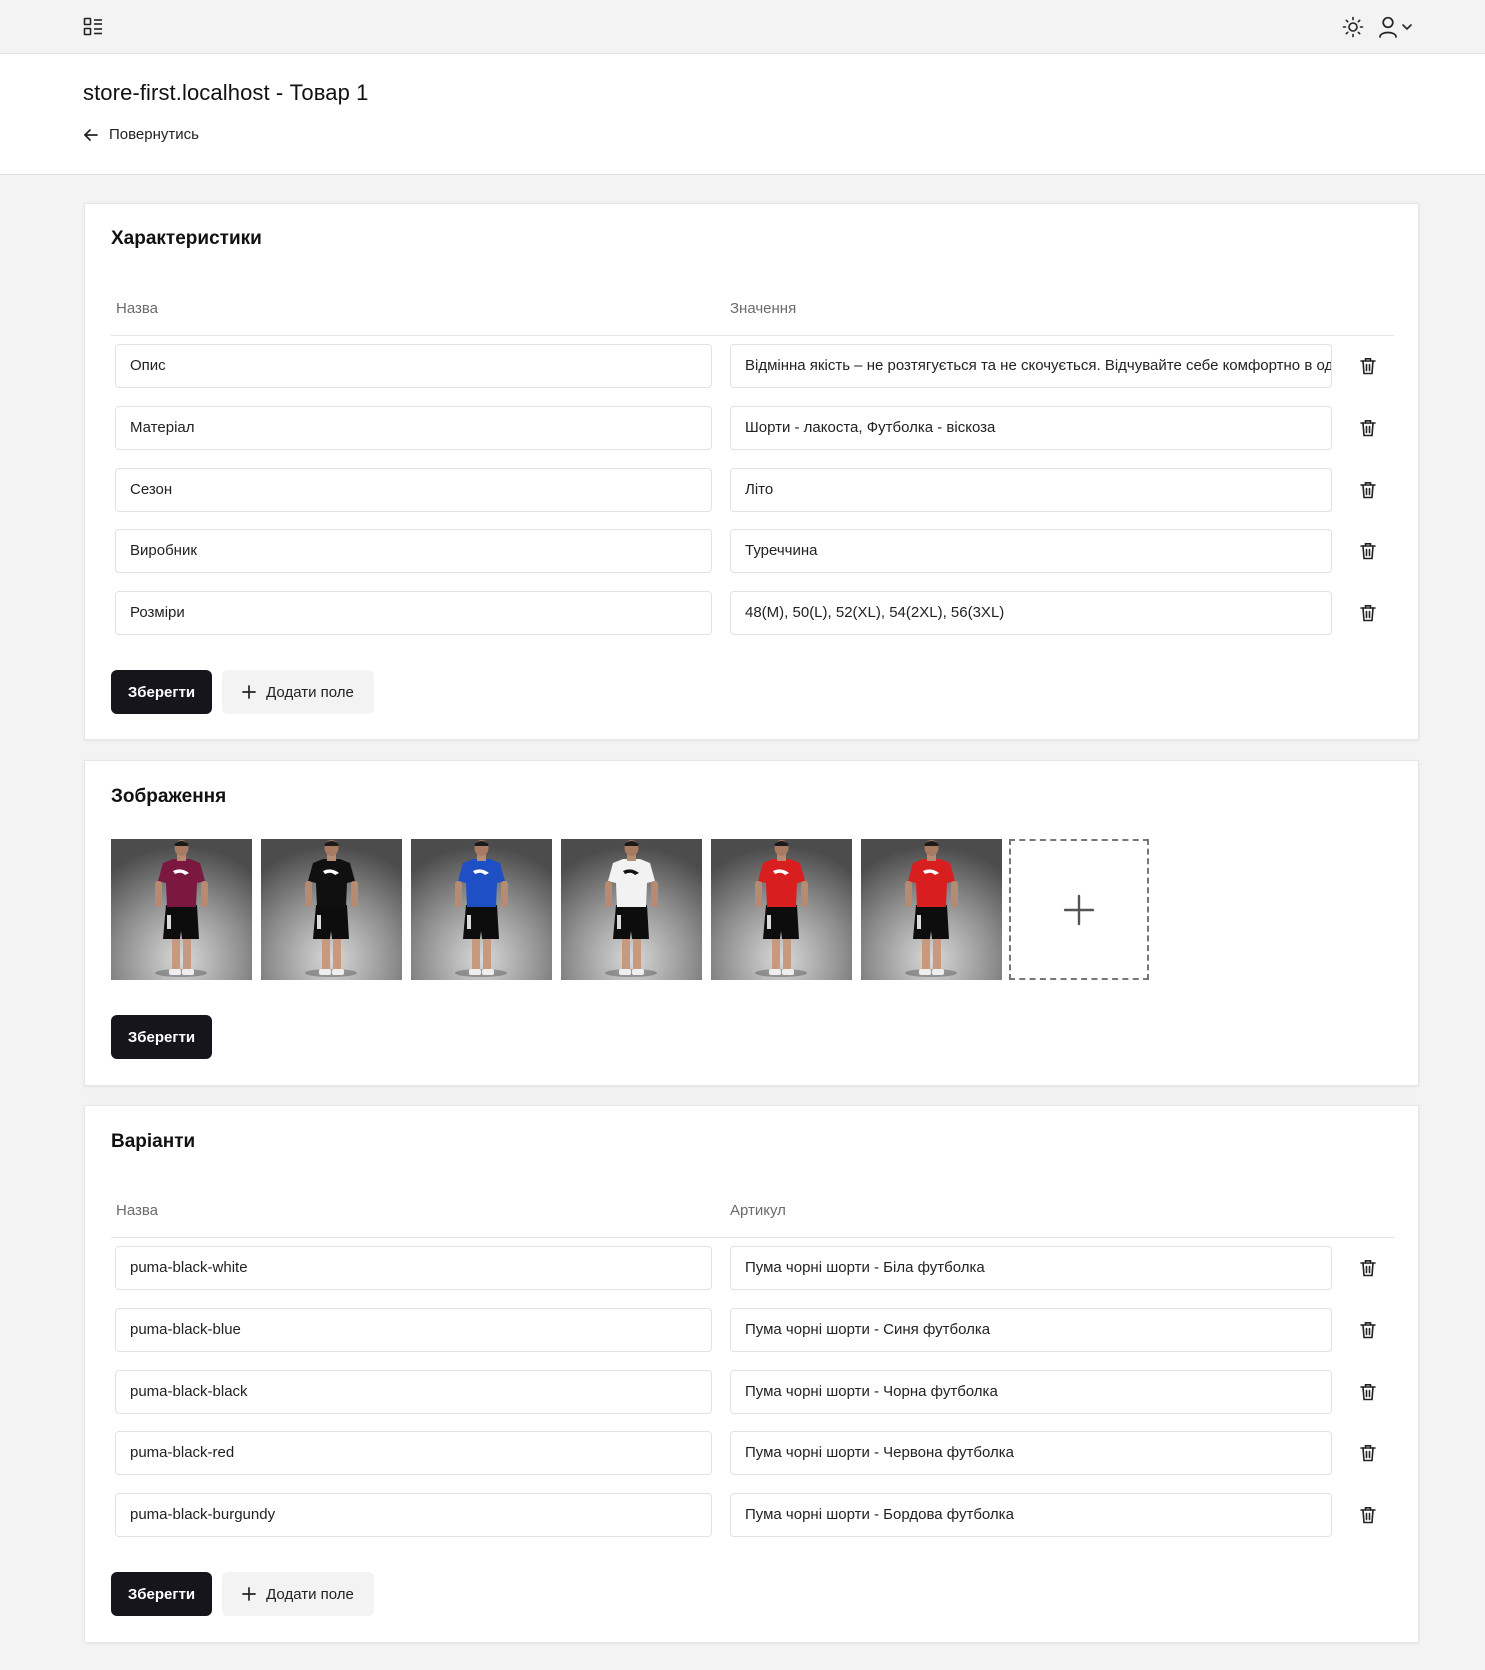 This screenshot has height=1670, width=1485. What do you see at coordinates (1031, 490) in the screenshot?
I see `characteristic-value-field: Літо` at bounding box center [1031, 490].